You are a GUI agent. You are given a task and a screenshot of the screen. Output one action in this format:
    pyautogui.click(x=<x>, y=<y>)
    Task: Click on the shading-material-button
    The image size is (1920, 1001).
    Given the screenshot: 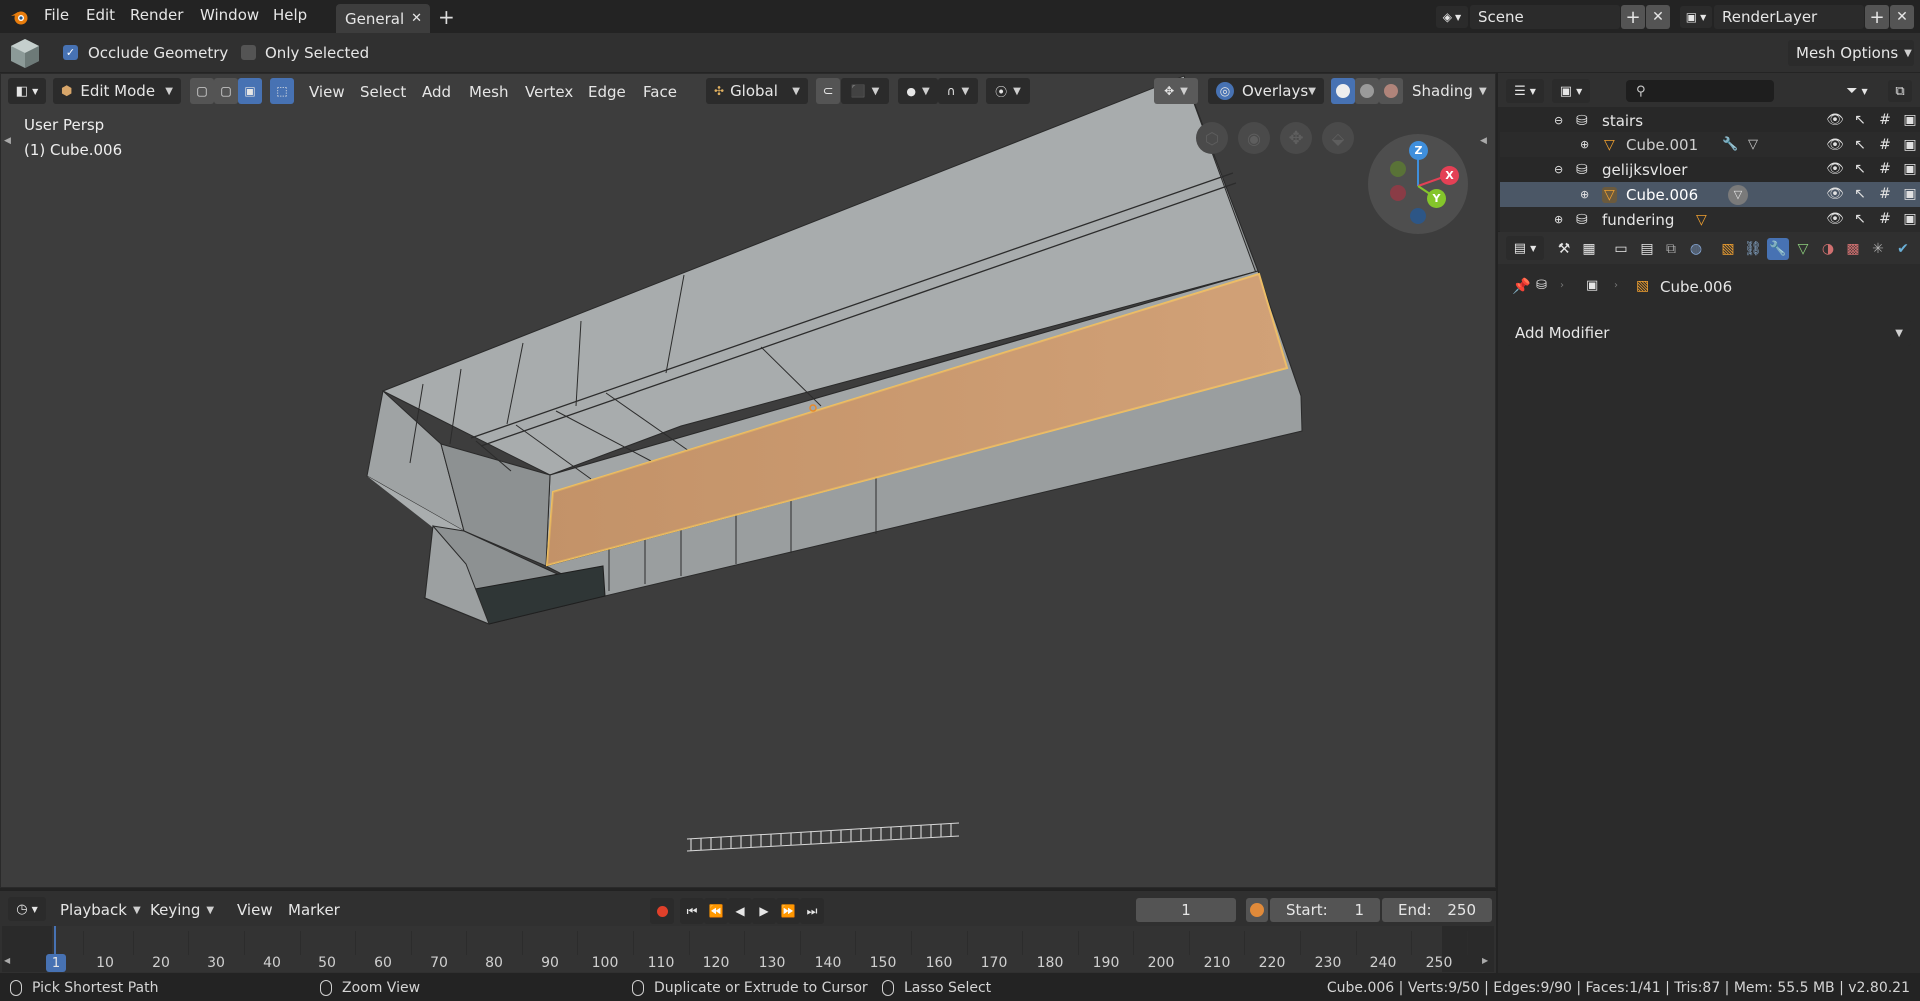 What is the action you would take?
    pyautogui.click(x=1367, y=91)
    